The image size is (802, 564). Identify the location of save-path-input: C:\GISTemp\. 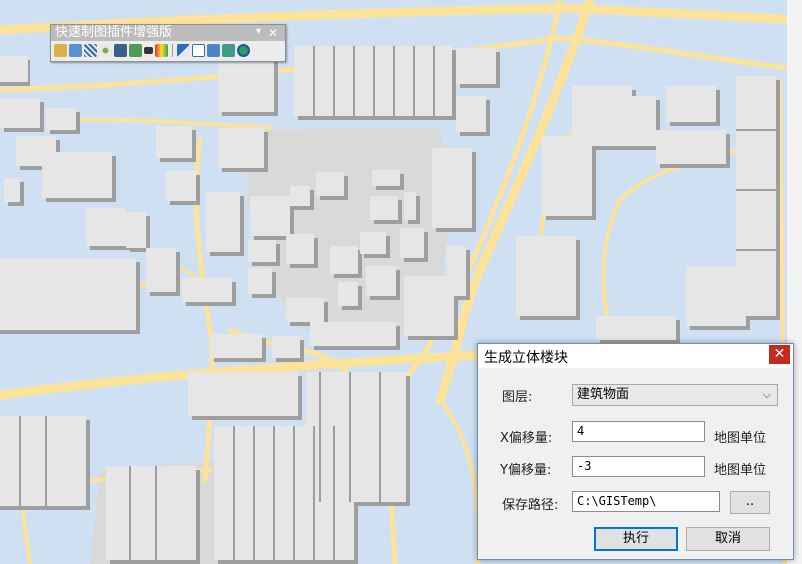
(646, 501).